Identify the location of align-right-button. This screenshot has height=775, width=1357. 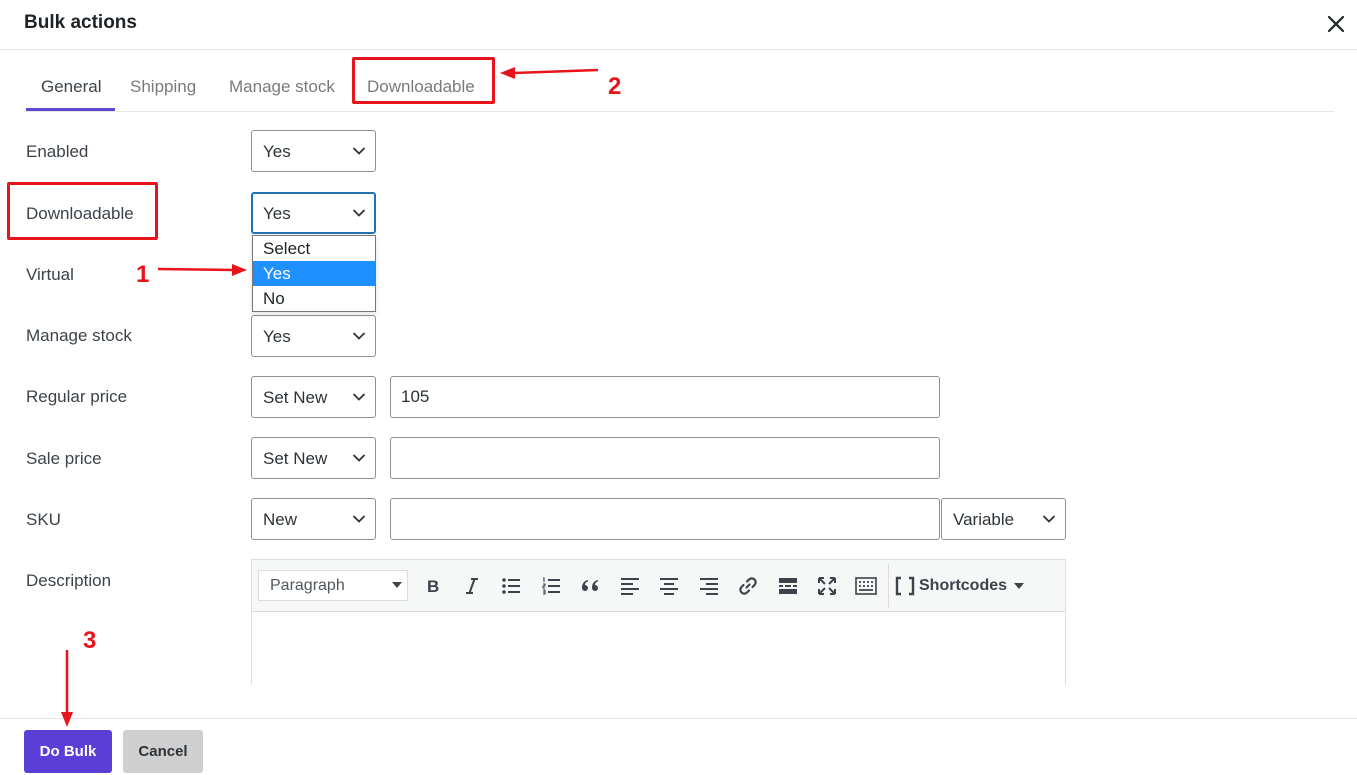
(709, 586).